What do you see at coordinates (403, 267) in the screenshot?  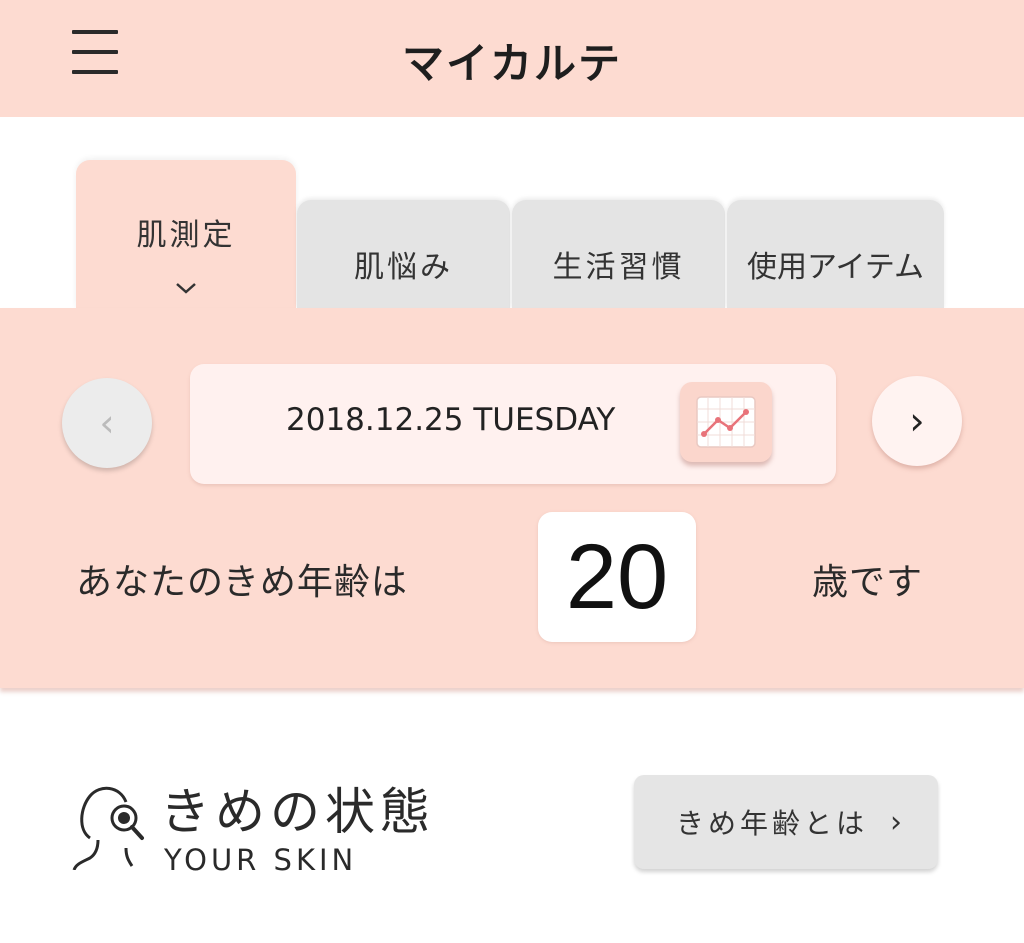 I see `tab-label: 肌悩み` at bounding box center [403, 267].